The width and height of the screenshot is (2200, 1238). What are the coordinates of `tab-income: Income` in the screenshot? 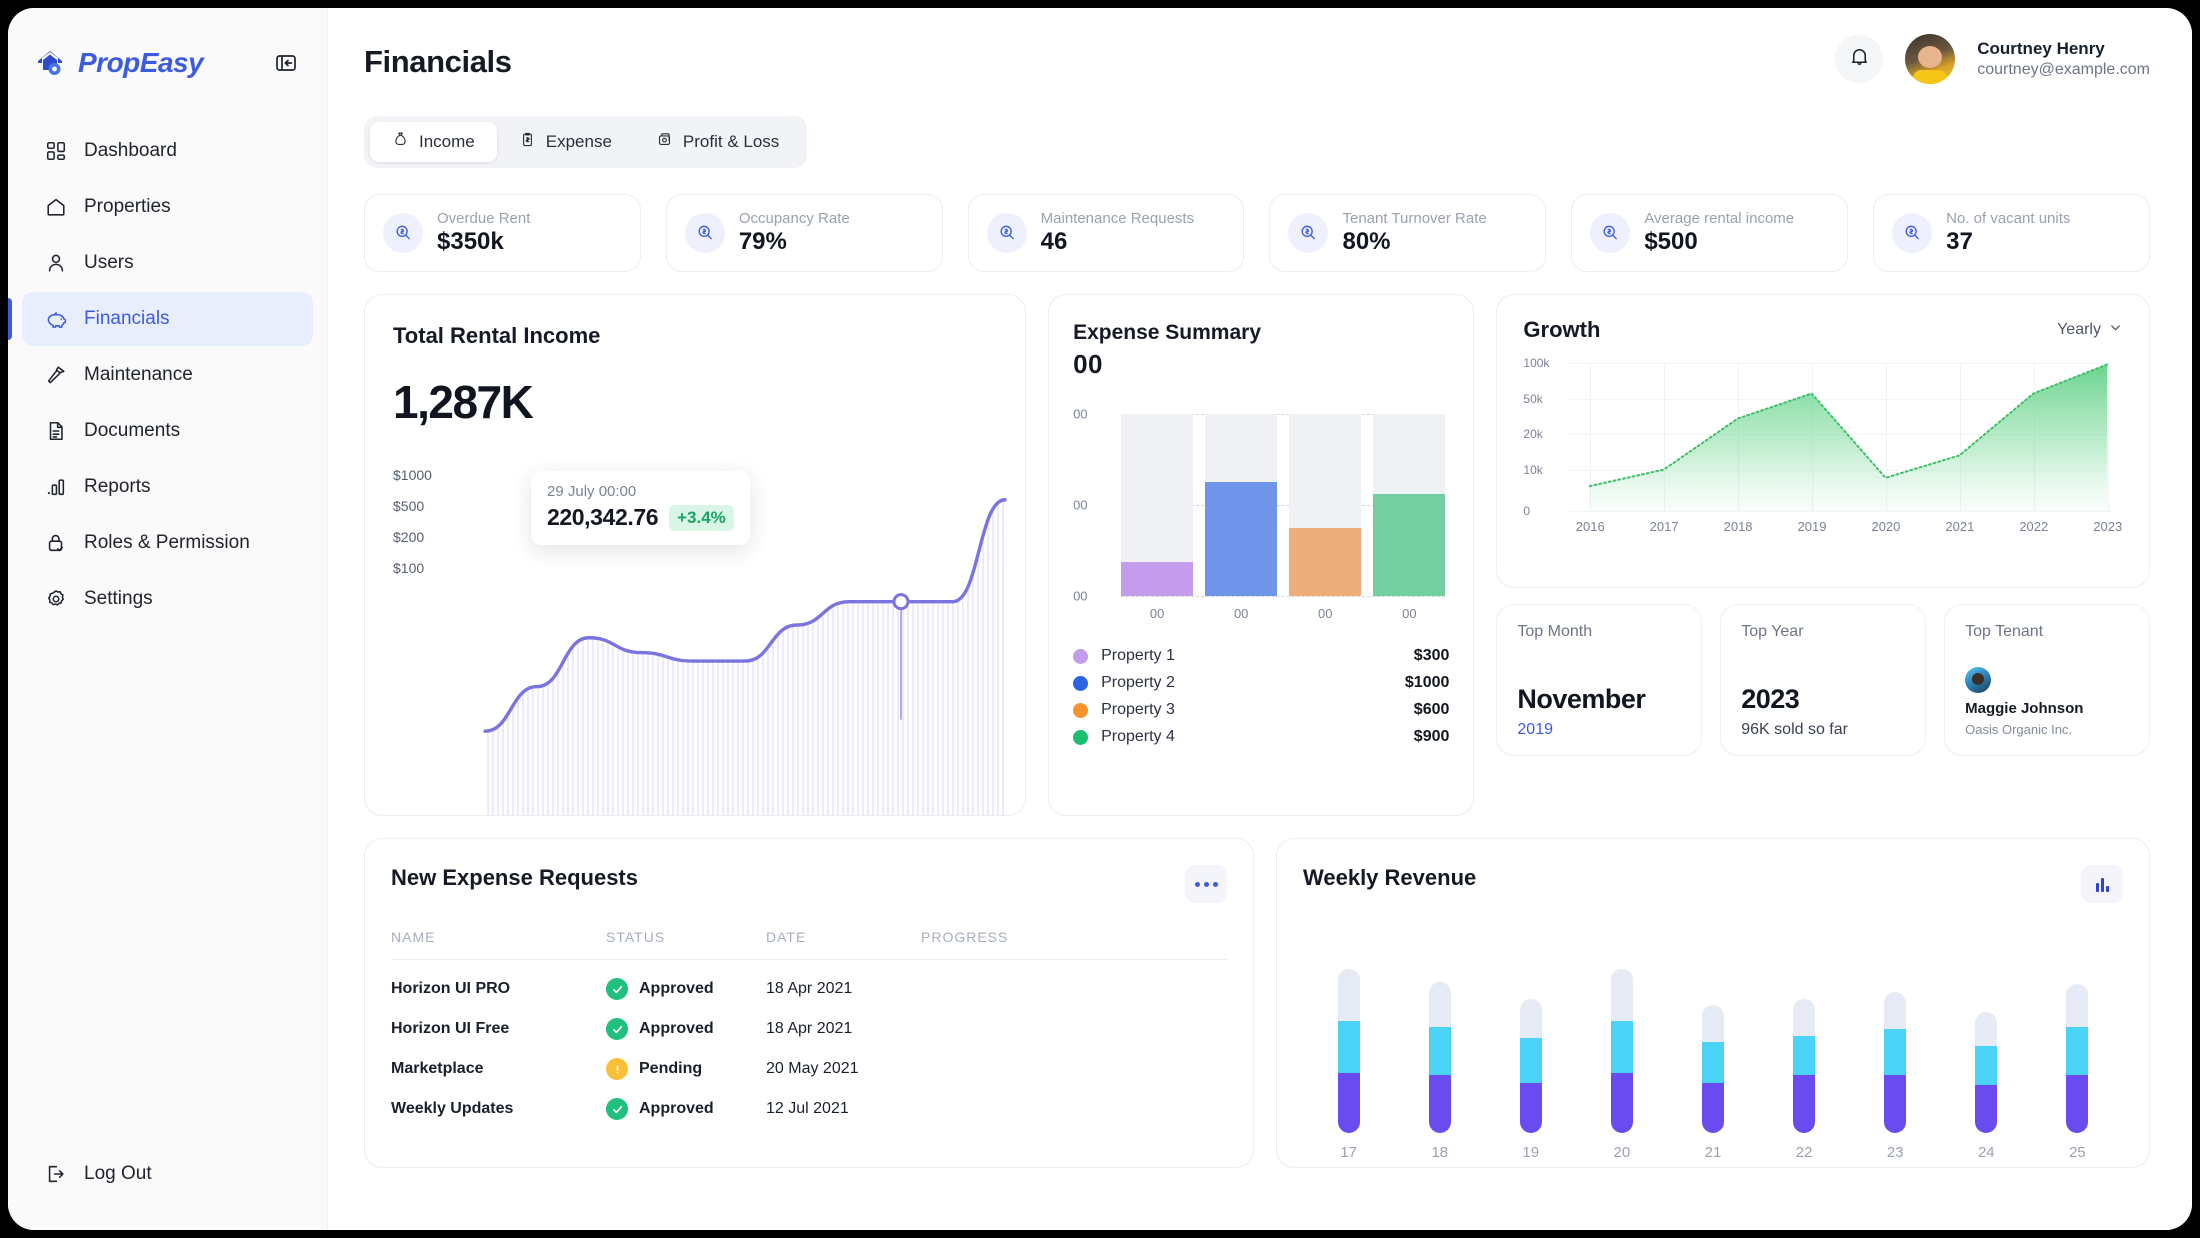 It's located at (433, 142).